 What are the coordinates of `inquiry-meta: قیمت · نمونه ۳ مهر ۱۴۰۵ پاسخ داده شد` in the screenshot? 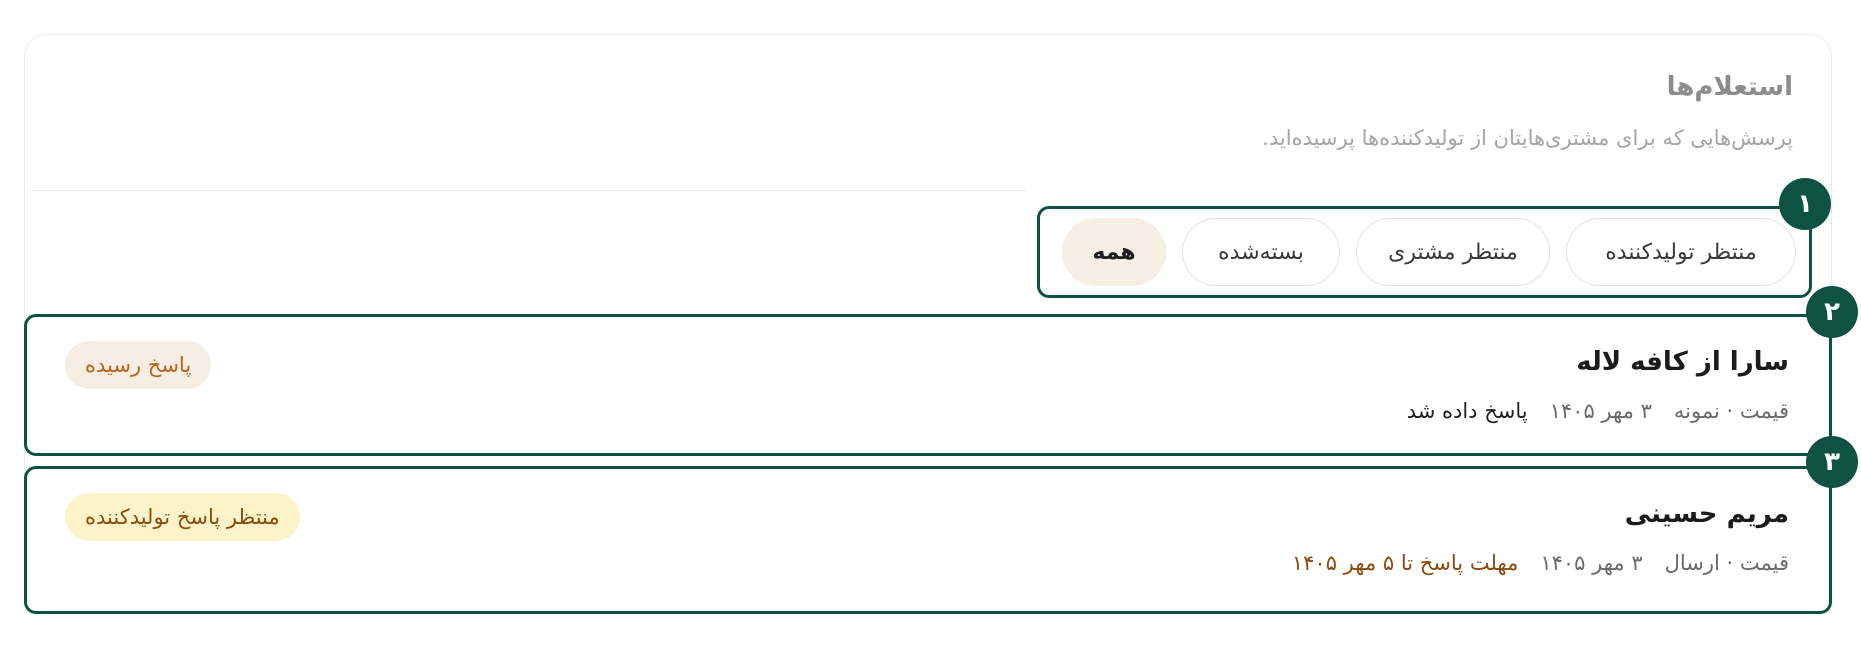 It's located at (1598, 411).